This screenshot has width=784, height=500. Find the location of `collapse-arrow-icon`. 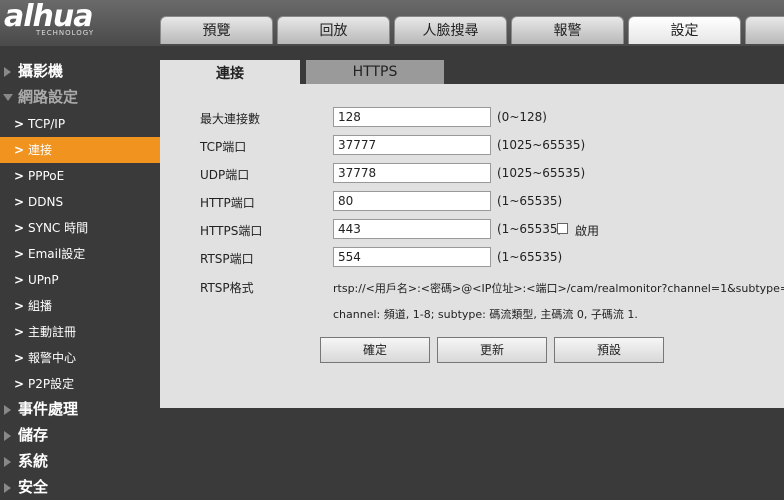

collapse-arrow-icon is located at coordinates (8, 97).